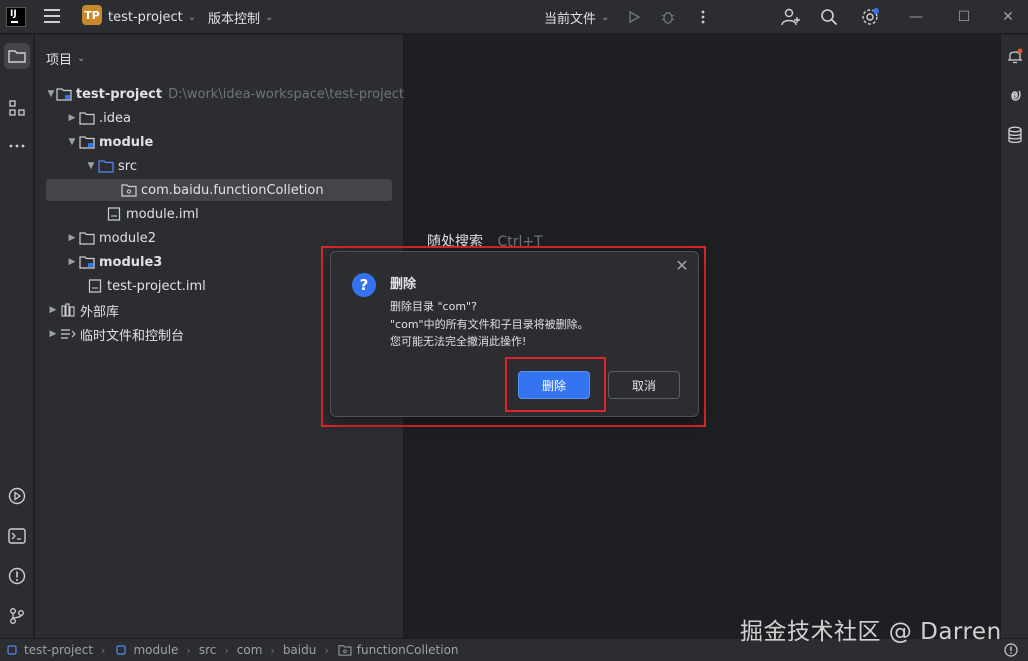  I want to click on breadcrumb-item: functionColletion, so click(408, 650).